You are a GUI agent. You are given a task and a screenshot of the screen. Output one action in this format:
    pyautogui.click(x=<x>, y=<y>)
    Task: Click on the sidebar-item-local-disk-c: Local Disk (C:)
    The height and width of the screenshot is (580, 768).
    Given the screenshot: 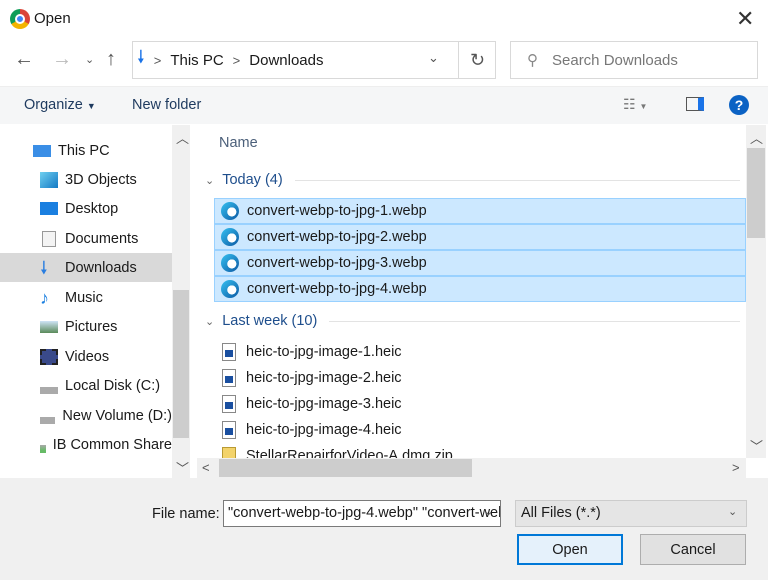 What is the action you would take?
    pyautogui.click(x=86, y=385)
    